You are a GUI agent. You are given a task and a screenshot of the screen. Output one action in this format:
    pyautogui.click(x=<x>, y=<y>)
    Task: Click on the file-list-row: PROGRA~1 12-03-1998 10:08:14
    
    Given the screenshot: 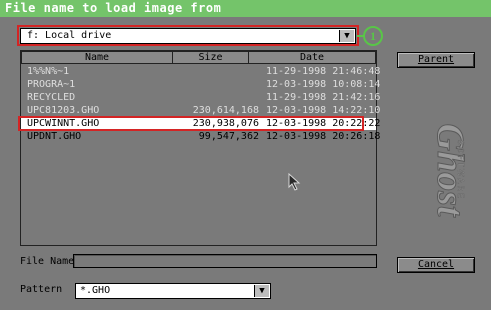 What is the action you would take?
    pyautogui.click(x=200, y=85)
    